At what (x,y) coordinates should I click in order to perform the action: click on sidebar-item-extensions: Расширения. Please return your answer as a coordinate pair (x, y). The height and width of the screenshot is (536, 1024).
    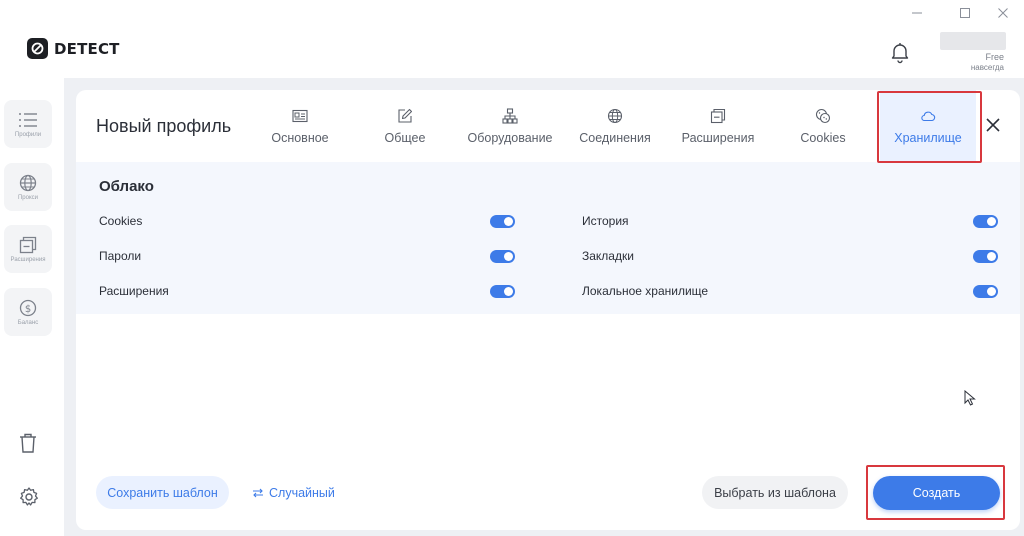
    Looking at the image, I should click on (28, 249).